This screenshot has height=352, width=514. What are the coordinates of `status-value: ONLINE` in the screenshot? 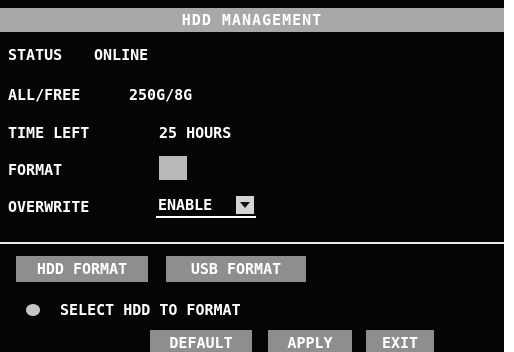 It's located at (121, 55).